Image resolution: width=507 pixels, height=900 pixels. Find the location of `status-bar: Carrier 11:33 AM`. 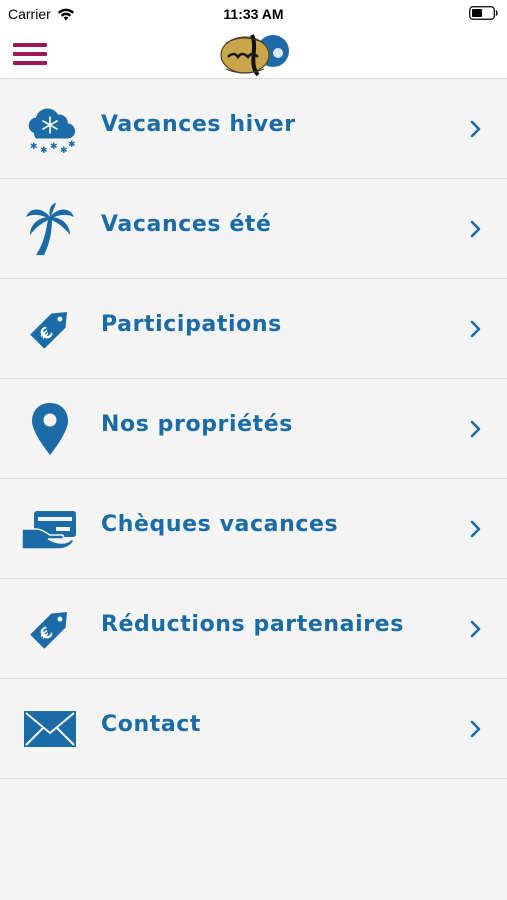

status-bar: Carrier 11:33 AM is located at coordinates (253, 14).